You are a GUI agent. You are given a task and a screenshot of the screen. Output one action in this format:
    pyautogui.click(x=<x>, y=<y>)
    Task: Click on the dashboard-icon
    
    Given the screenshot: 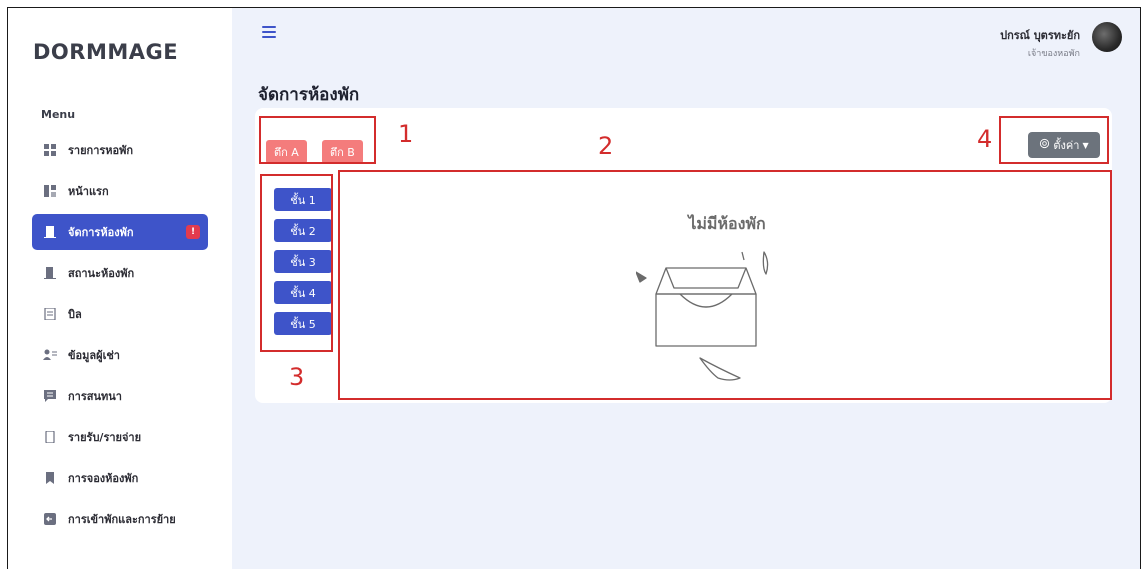 What is the action you would take?
    pyautogui.click(x=50, y=191)
    